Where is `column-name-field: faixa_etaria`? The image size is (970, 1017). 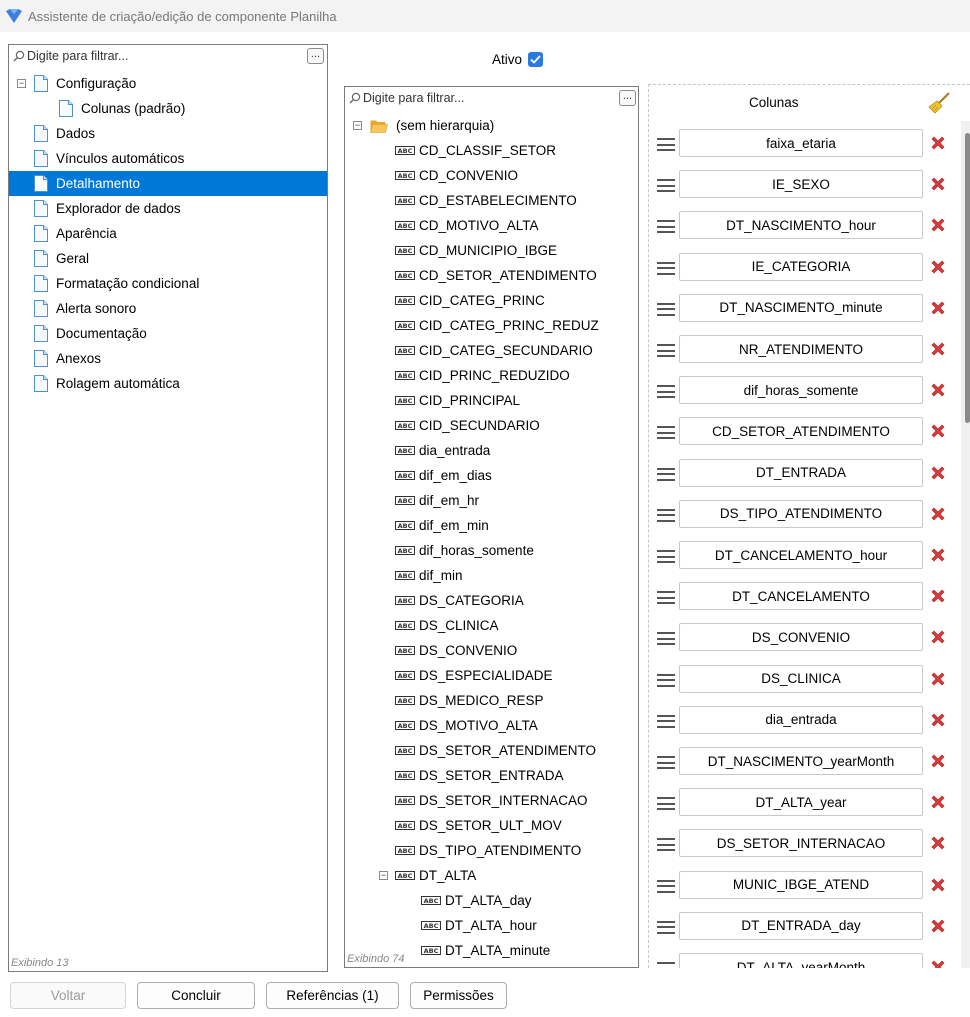 column-name-field: faixa_etaria is located at coordinates (801, 143).